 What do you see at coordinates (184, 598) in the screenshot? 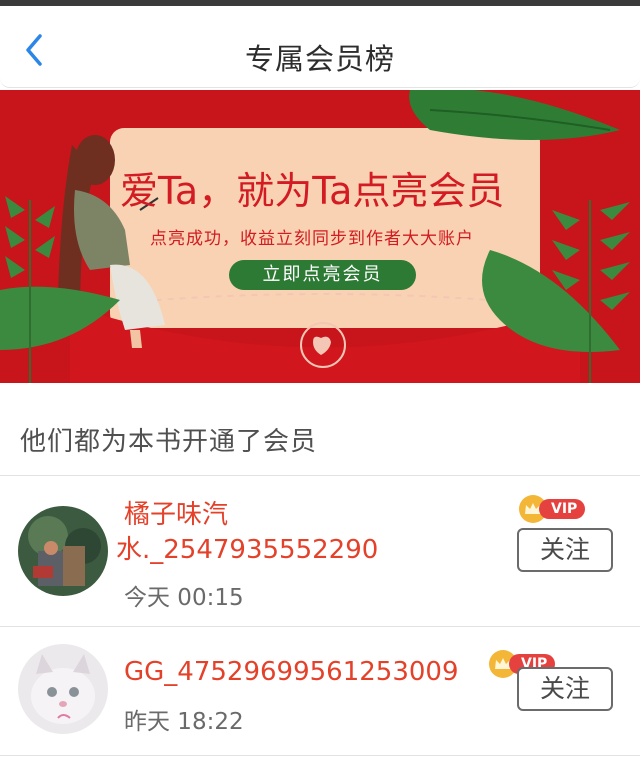
I see `member-time: 今天 00:15` at bounding box center [184, 598].